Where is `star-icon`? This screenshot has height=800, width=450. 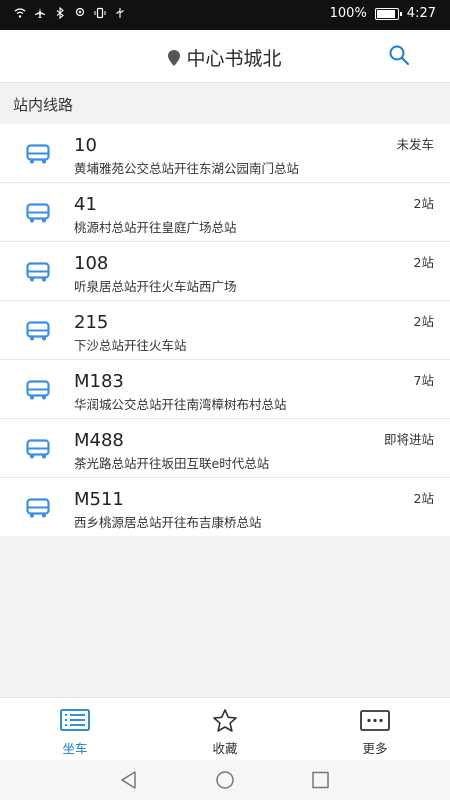 star-icon is located at coordinates (225, 720).